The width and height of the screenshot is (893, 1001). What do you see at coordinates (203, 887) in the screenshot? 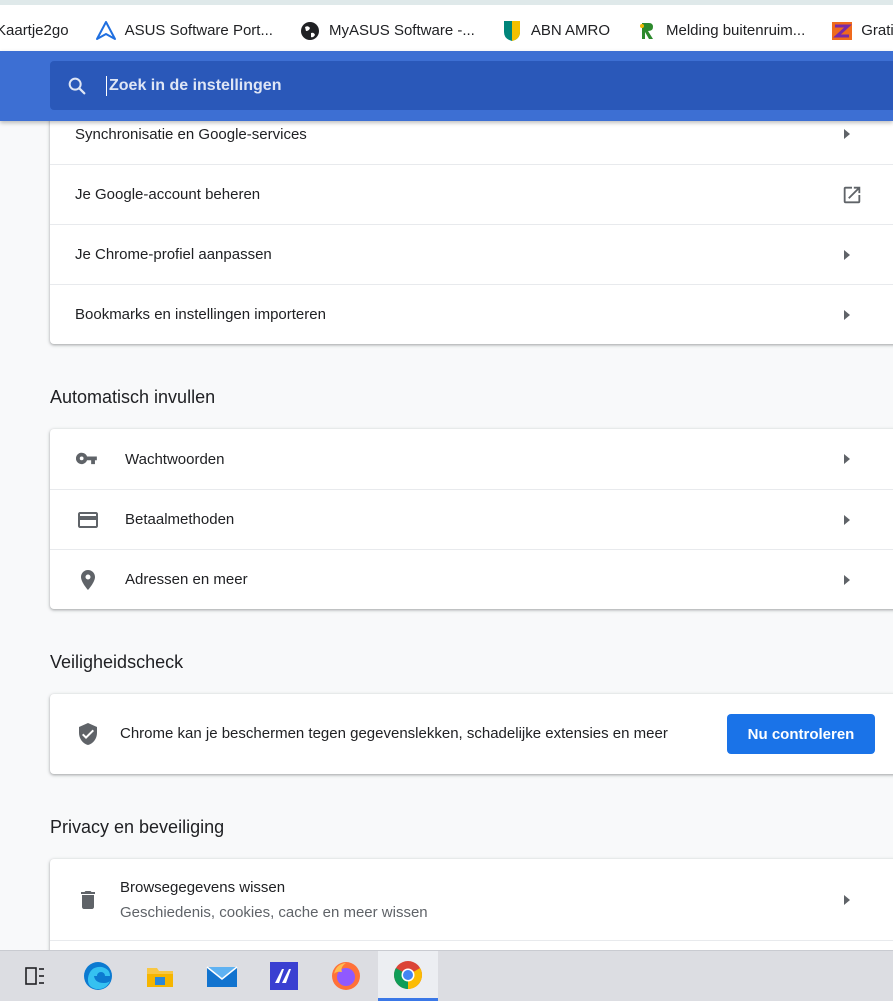
I see `row-label: Browsegegevens wissen` at bounding box center [203, 887].